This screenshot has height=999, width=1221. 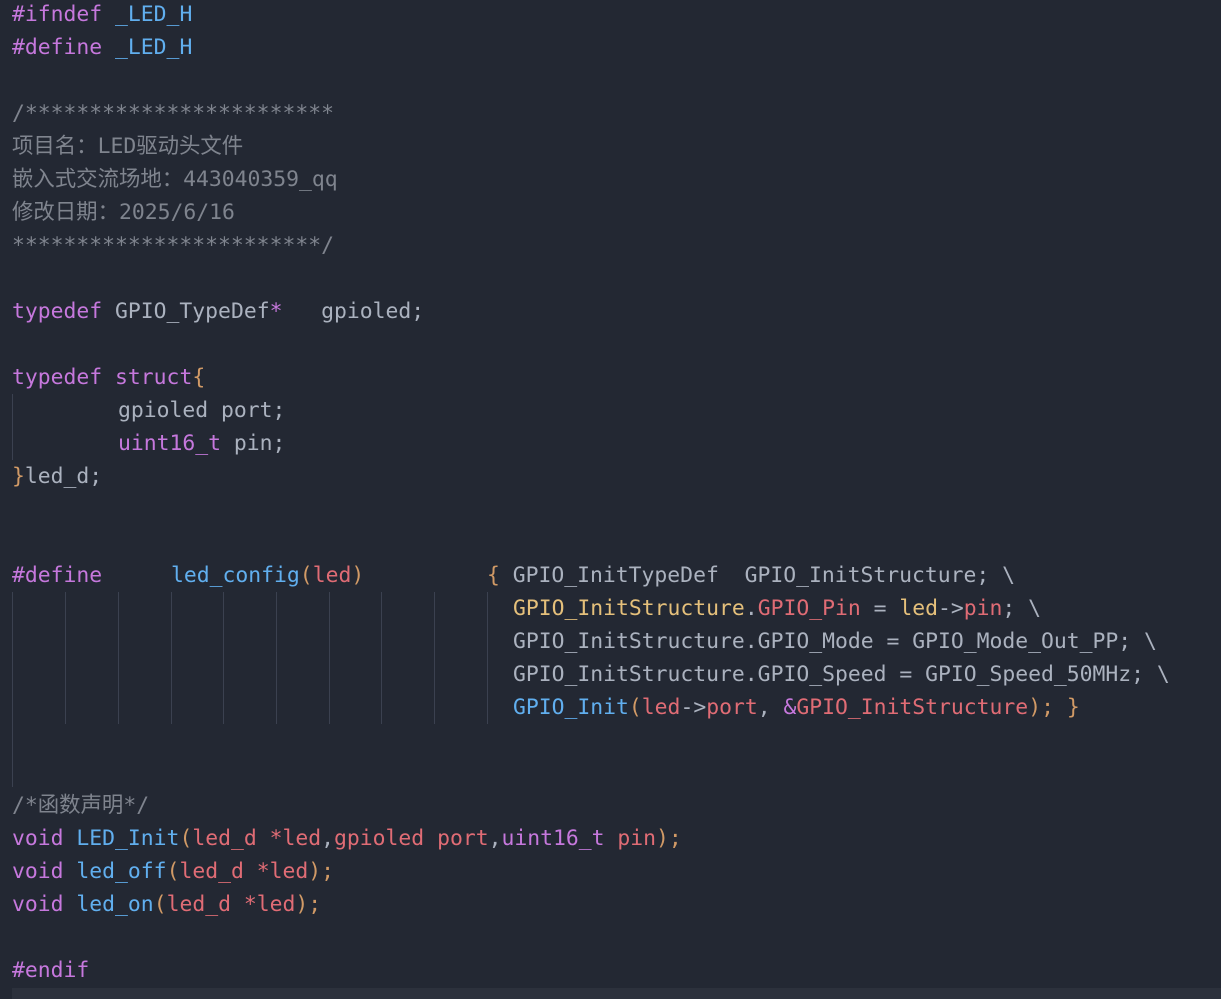 I want to click on code-line-macro-define: #define, so click(x=57, y=575).